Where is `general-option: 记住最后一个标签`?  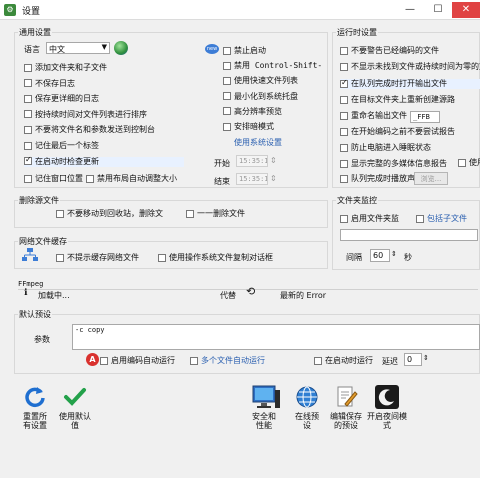 general-option: 记住最后一个标签 is located at coordinates (61, 146).